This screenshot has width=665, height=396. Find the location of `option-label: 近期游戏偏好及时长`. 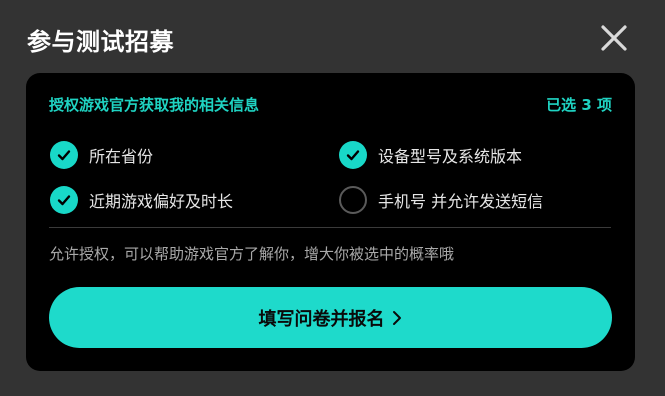

option-label: 近期游戏偏好及时长 is located at coordinates (161, 201).